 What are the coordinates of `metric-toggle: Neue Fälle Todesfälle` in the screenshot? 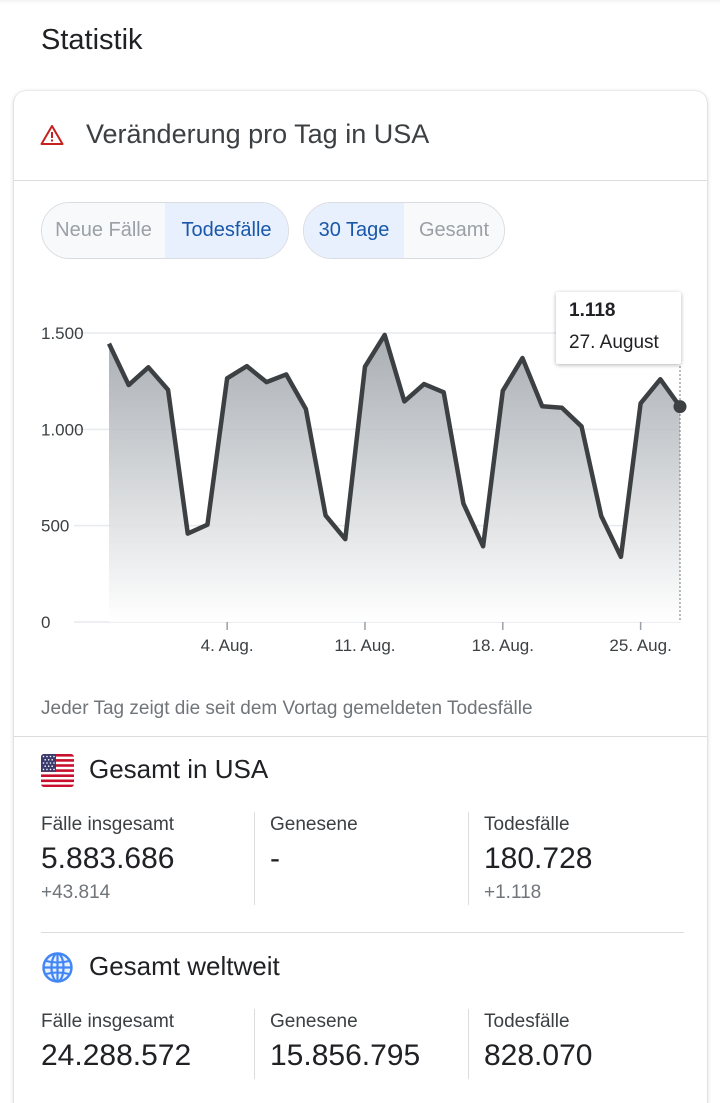 It's located at (165, 230).